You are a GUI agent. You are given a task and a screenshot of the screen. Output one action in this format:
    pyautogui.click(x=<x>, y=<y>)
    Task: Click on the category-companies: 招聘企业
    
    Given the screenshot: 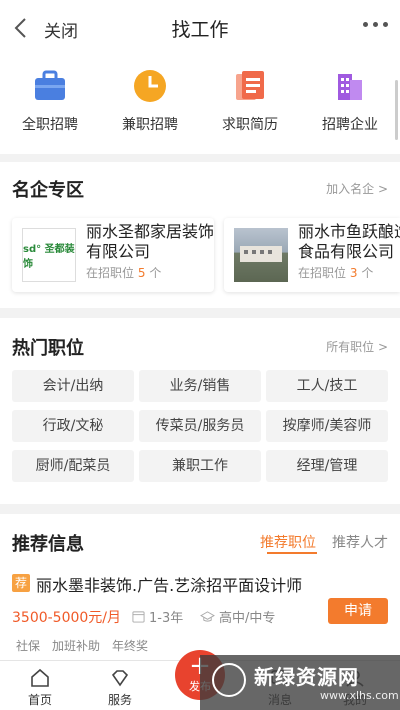 What is the action you would take?
    pyautogui.click(x=350, y=111)
    